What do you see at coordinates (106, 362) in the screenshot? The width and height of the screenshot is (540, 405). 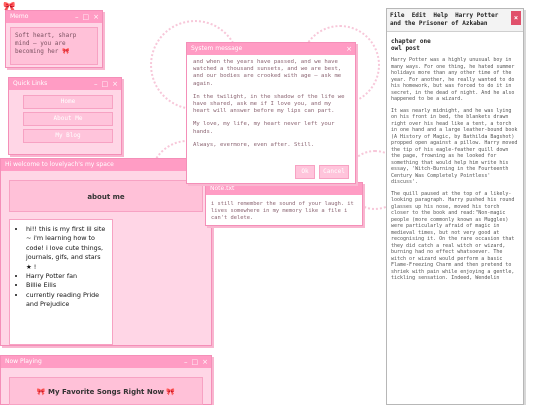 I see `now-playing-titlebar: Now Playing – □ ×` at bounding box center [106, 362].